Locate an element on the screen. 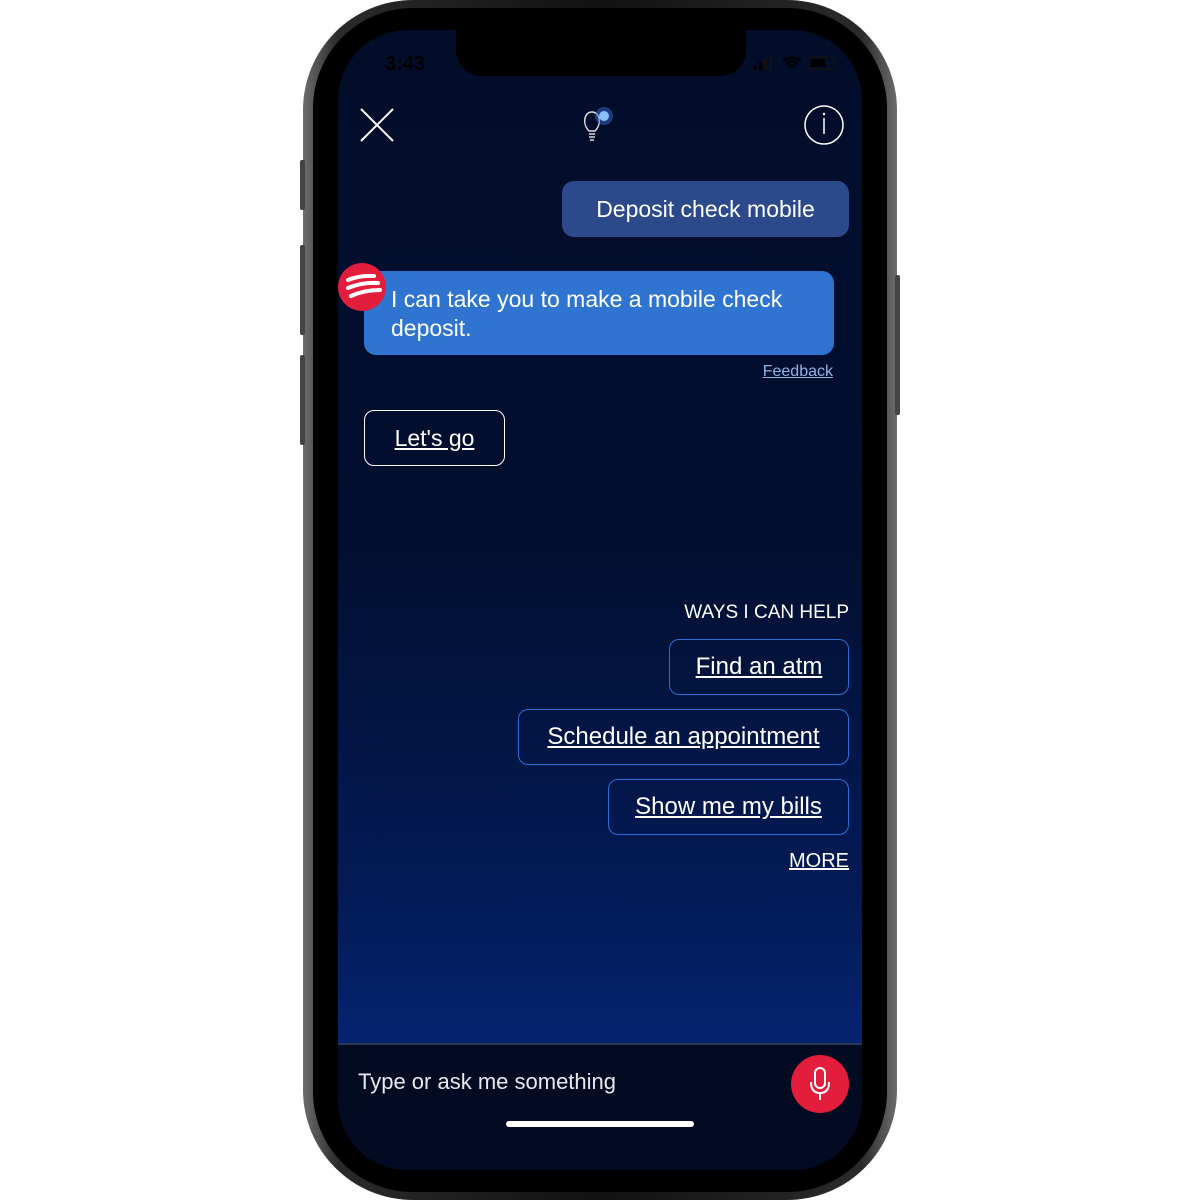 Image resolution: width=1200 pixels, height=1200 pixels. mic-button is located at coordinates (820, 1084).